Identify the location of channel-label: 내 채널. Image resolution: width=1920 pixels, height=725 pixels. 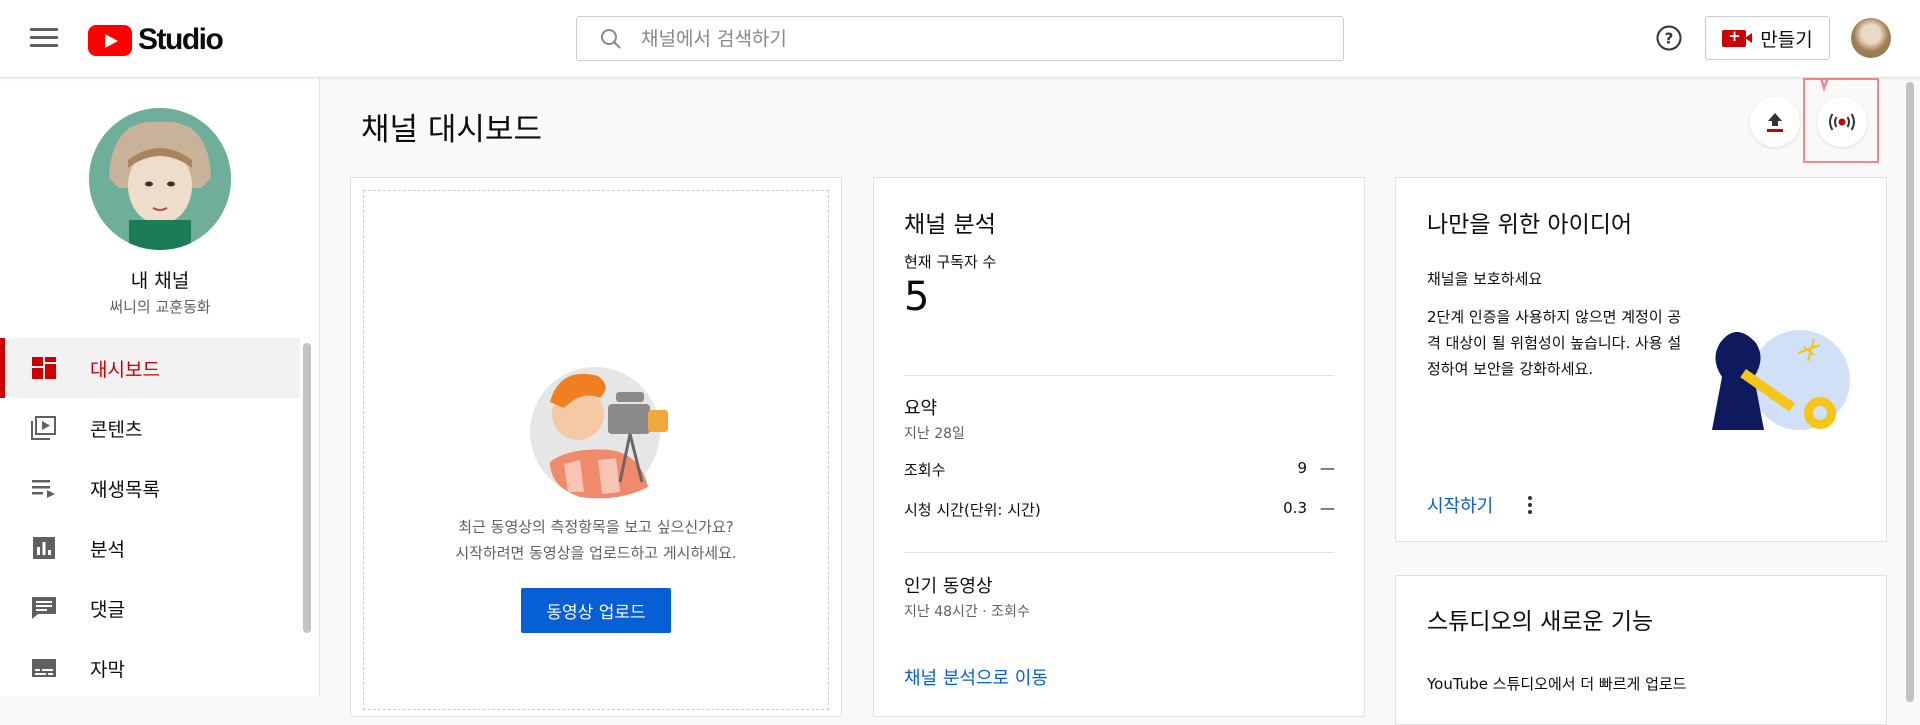
(160, 281).